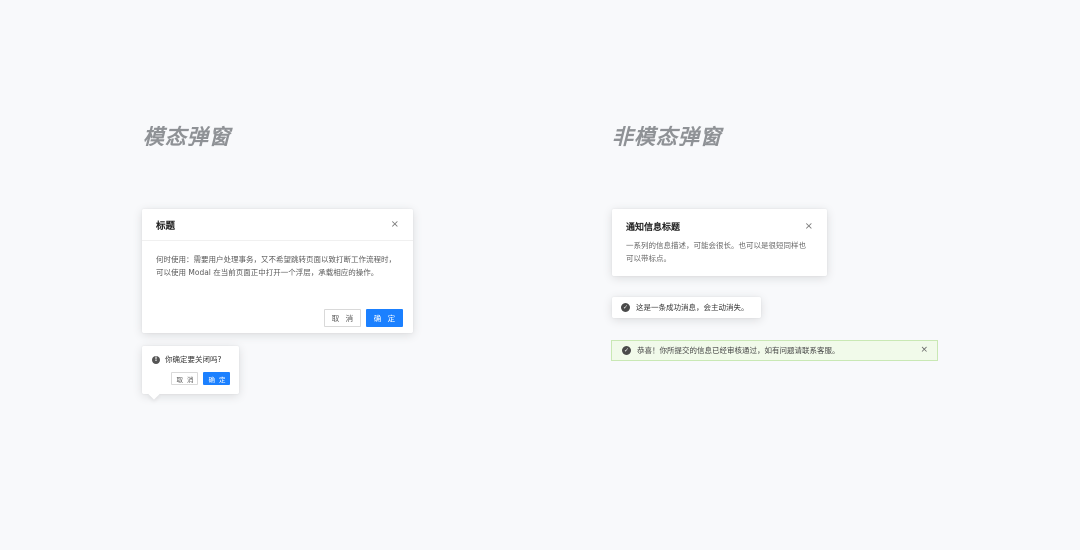 The image size is (1080, 550). What do you see at coordinates (719, 226) in the screenshot?
I see `notification-header: 通知信息标题 ×` at bounding box center [719, 226].